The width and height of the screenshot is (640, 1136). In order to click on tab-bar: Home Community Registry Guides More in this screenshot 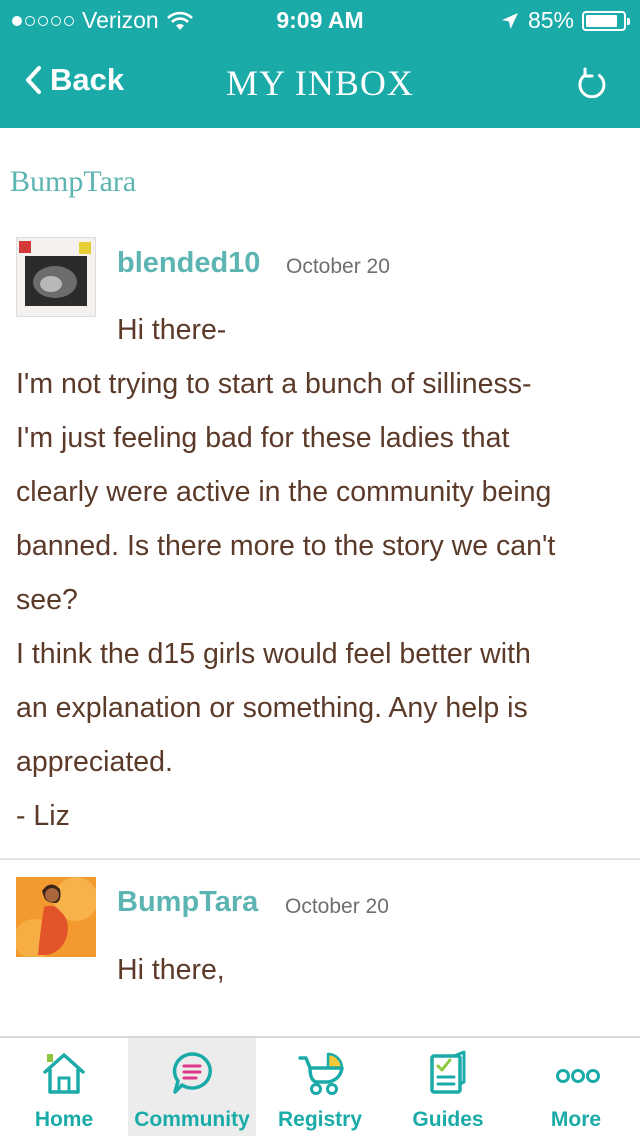, I will do `click(320, 1086)`.